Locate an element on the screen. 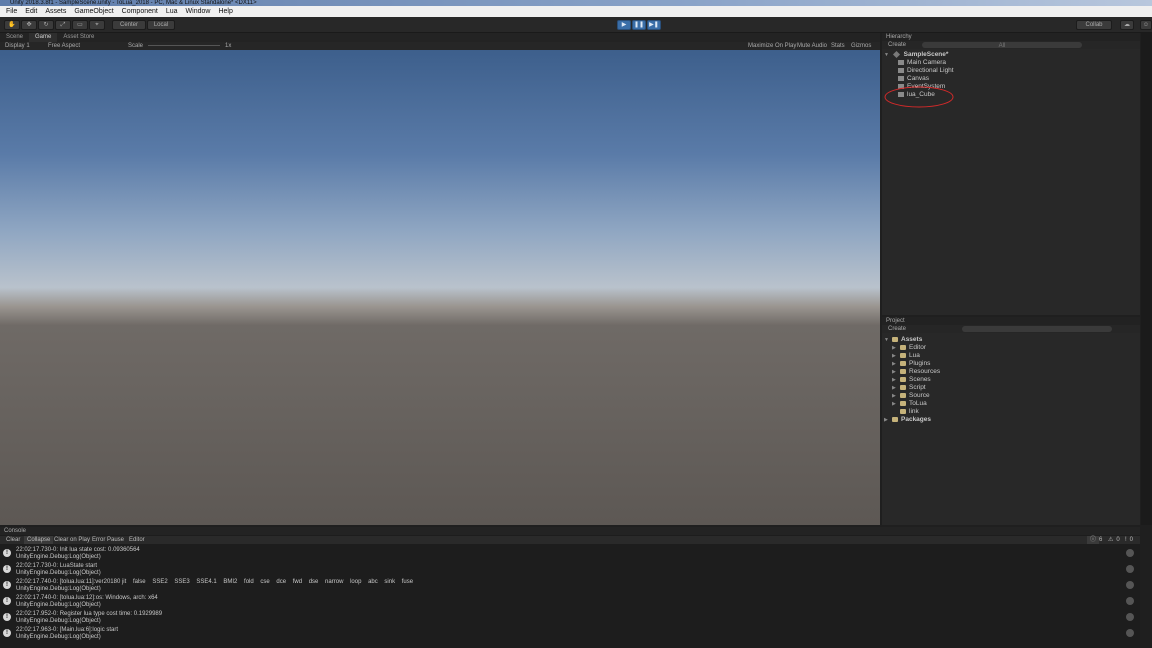  tab-scene: Scene is located at coordinates (14, 37).